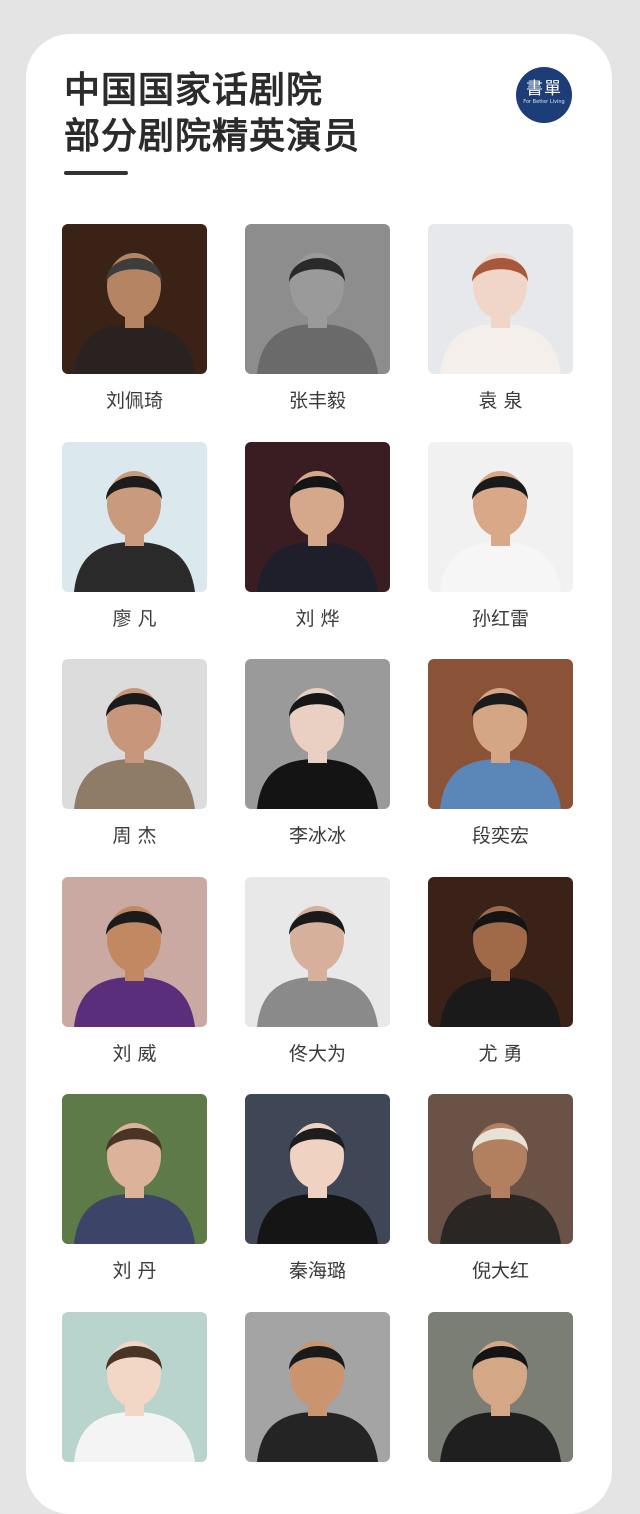  Describe the element at coordinates (317, 618) in the screenshot. I see `actor-name: 刘 烨` at that location.